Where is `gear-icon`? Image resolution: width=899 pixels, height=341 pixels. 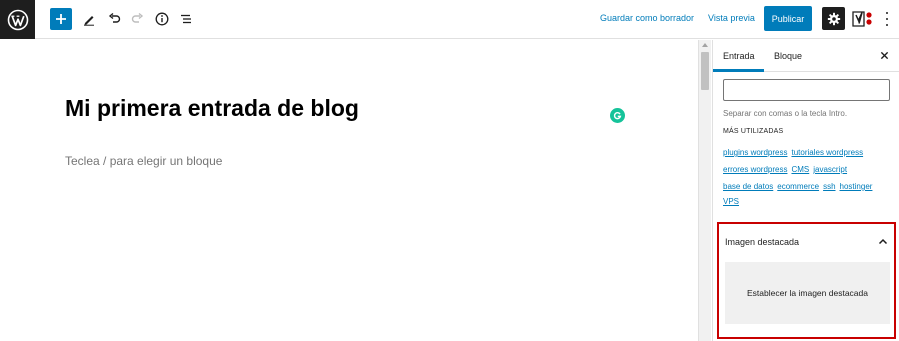
gear-icon is located at coordinates (833, 18).